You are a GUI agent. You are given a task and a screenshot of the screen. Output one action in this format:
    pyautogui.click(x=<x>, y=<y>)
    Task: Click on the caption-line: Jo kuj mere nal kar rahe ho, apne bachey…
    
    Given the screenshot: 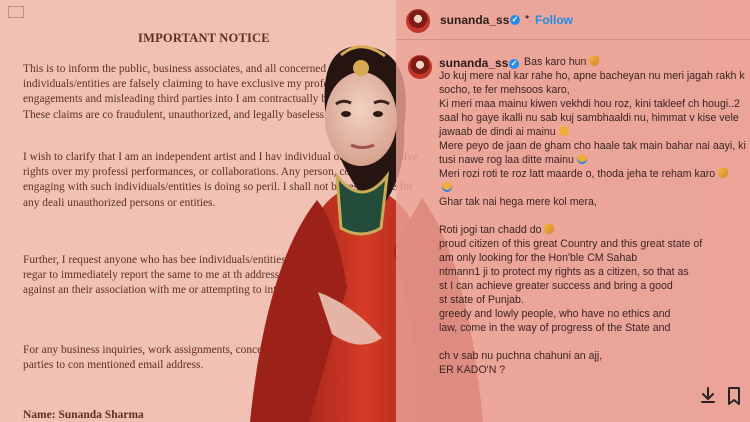 What is the action you would take?
    pyautogui.click(x=592, y=76)
    